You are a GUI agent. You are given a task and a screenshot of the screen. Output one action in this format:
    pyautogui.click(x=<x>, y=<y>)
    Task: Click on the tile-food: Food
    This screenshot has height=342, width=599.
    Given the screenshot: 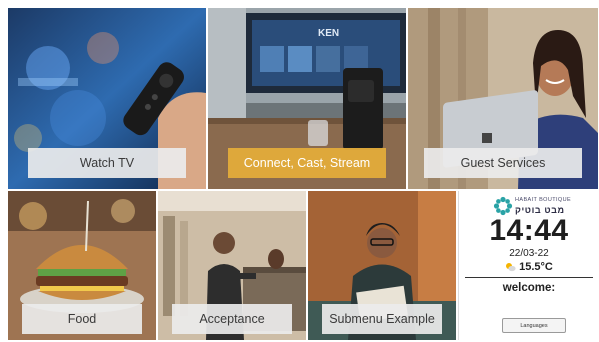 What is the action you would take?
    pyautogui.click(x=82, y=265)
    